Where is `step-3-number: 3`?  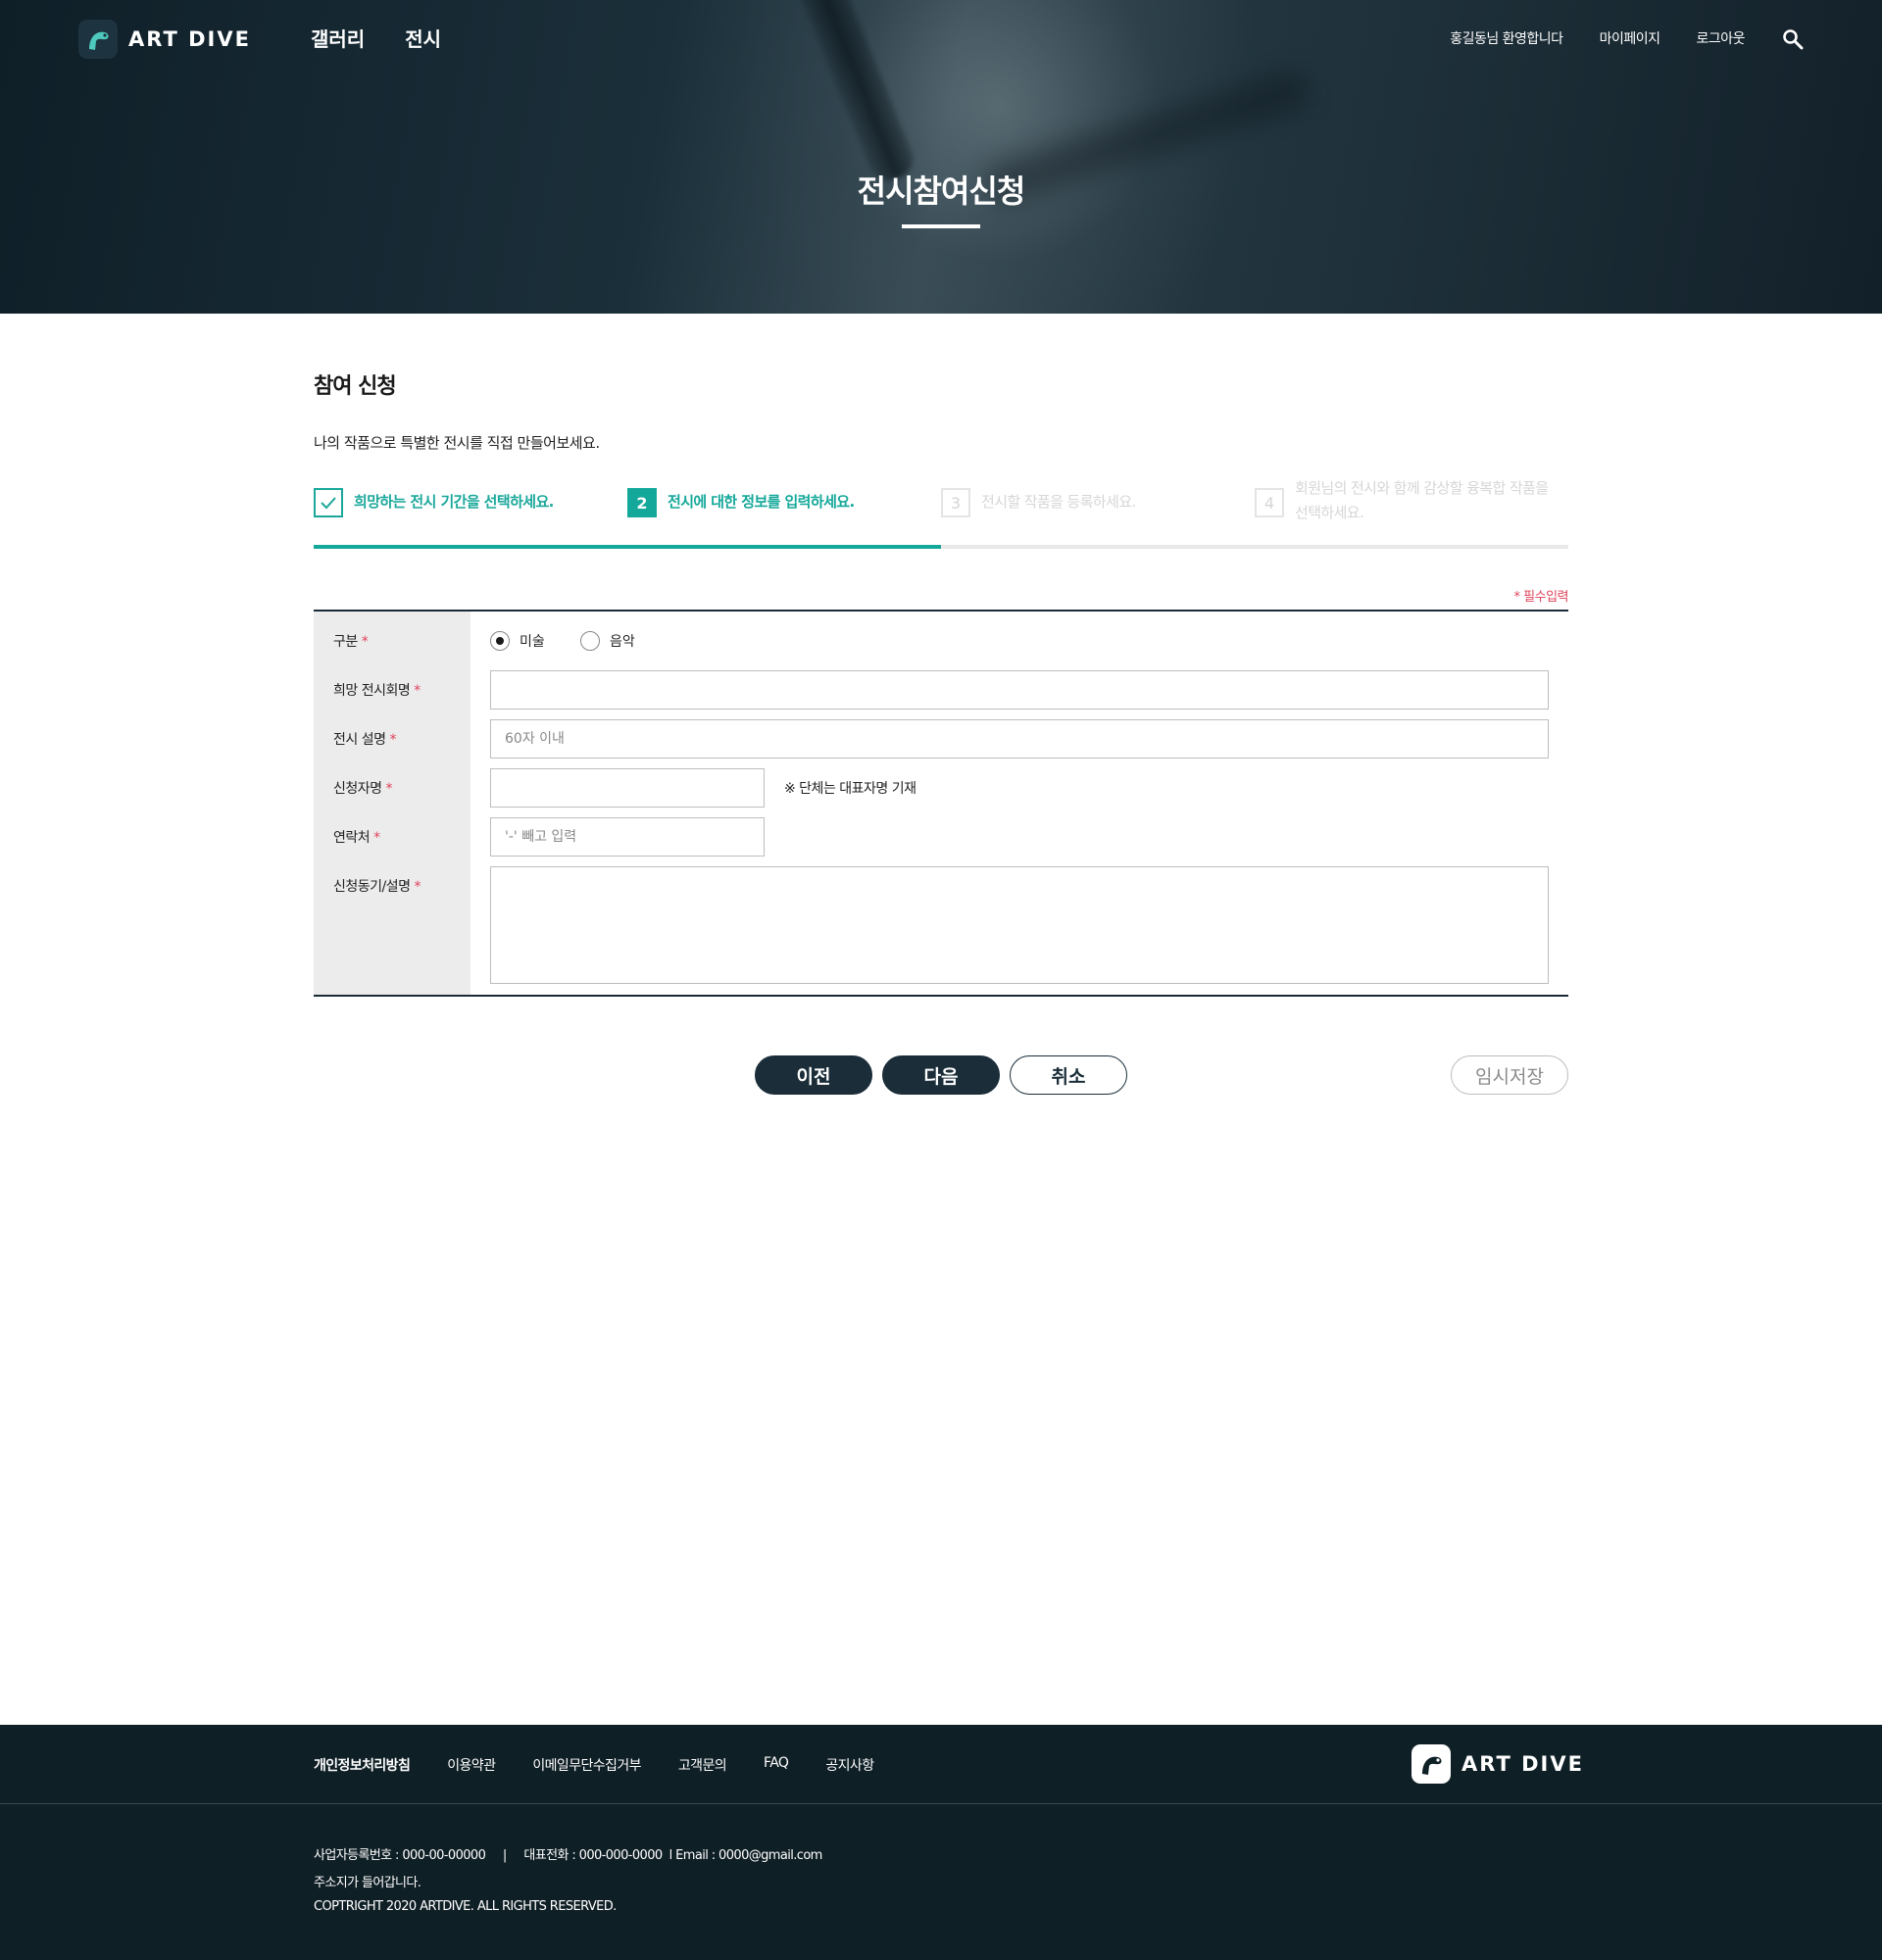
step-3-number: 3 is located at coordinates (956, 503).